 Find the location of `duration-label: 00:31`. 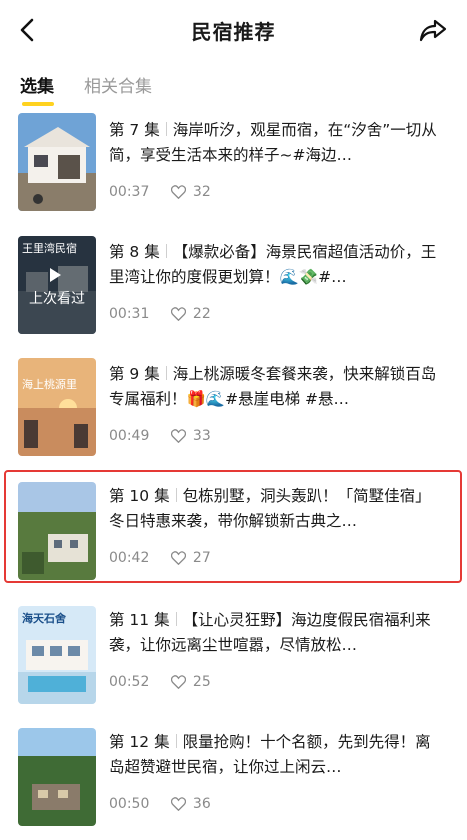

duration-label: 00:31 is located at coordinates (129, 314).